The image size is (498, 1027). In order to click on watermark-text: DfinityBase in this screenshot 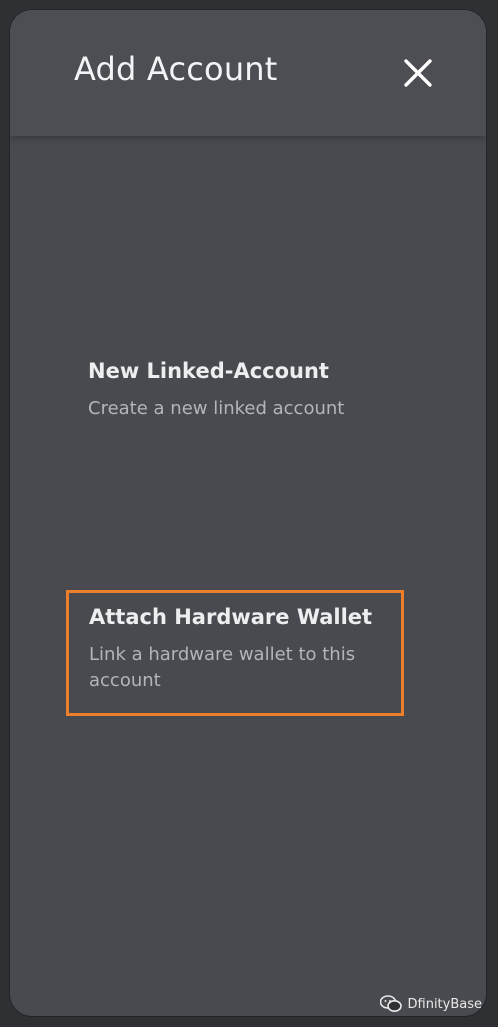, I will do `click(445, 1004)`.